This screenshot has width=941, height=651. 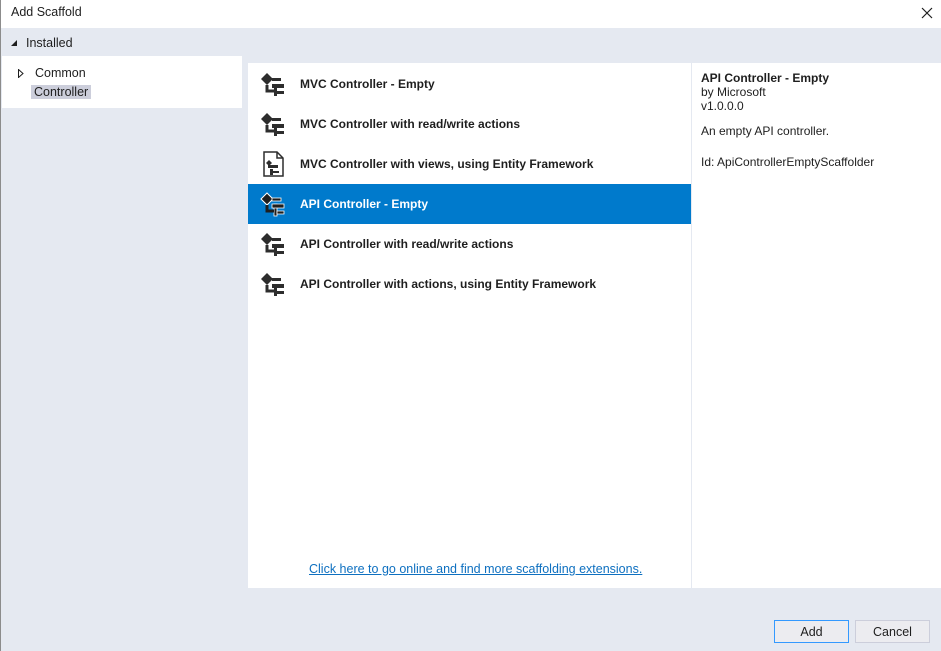 I want to click on tree-item-controller: Controller, so click(x=61, y=92).